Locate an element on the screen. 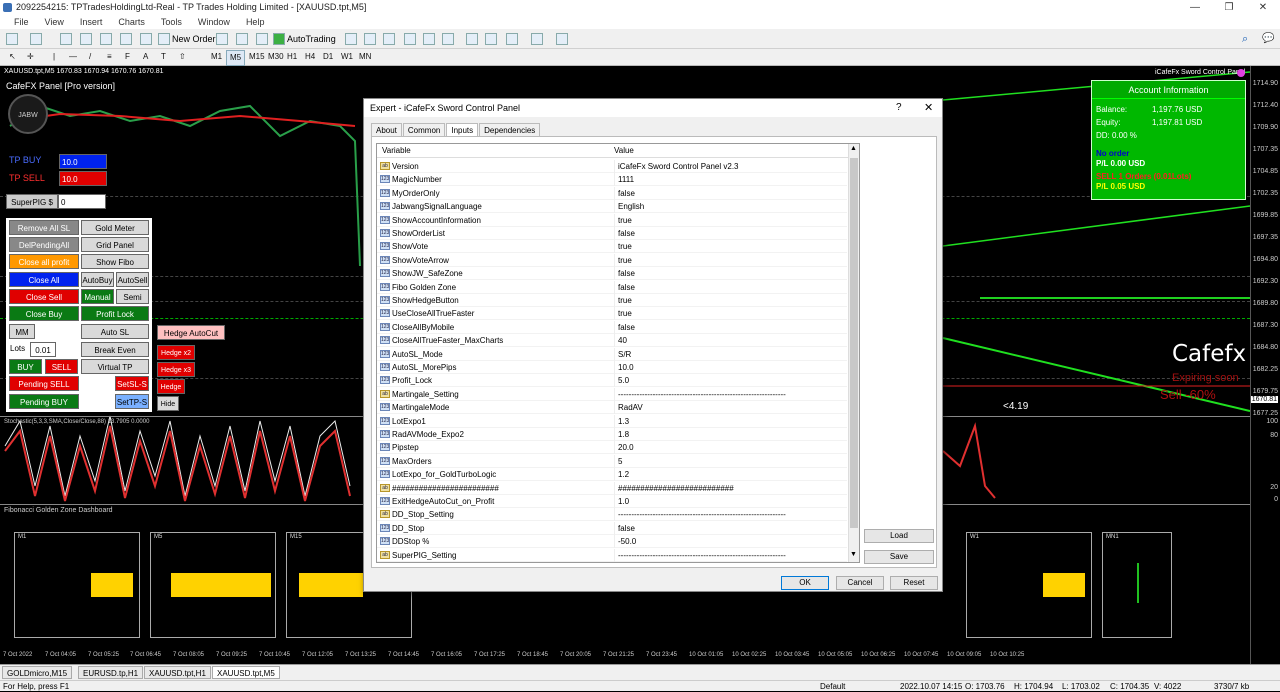 The height and width of the screenshot is (692, 1280). input-row: 123 MyOrderOnly false is located at coordinates (612, 193).